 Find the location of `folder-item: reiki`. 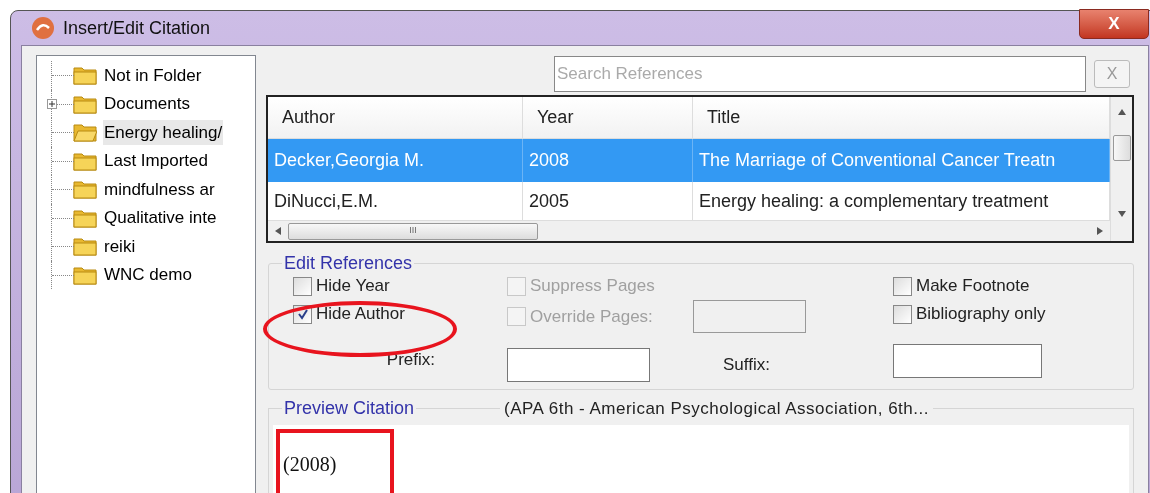

folder-item: reiki is located at coordinates (120, 246).